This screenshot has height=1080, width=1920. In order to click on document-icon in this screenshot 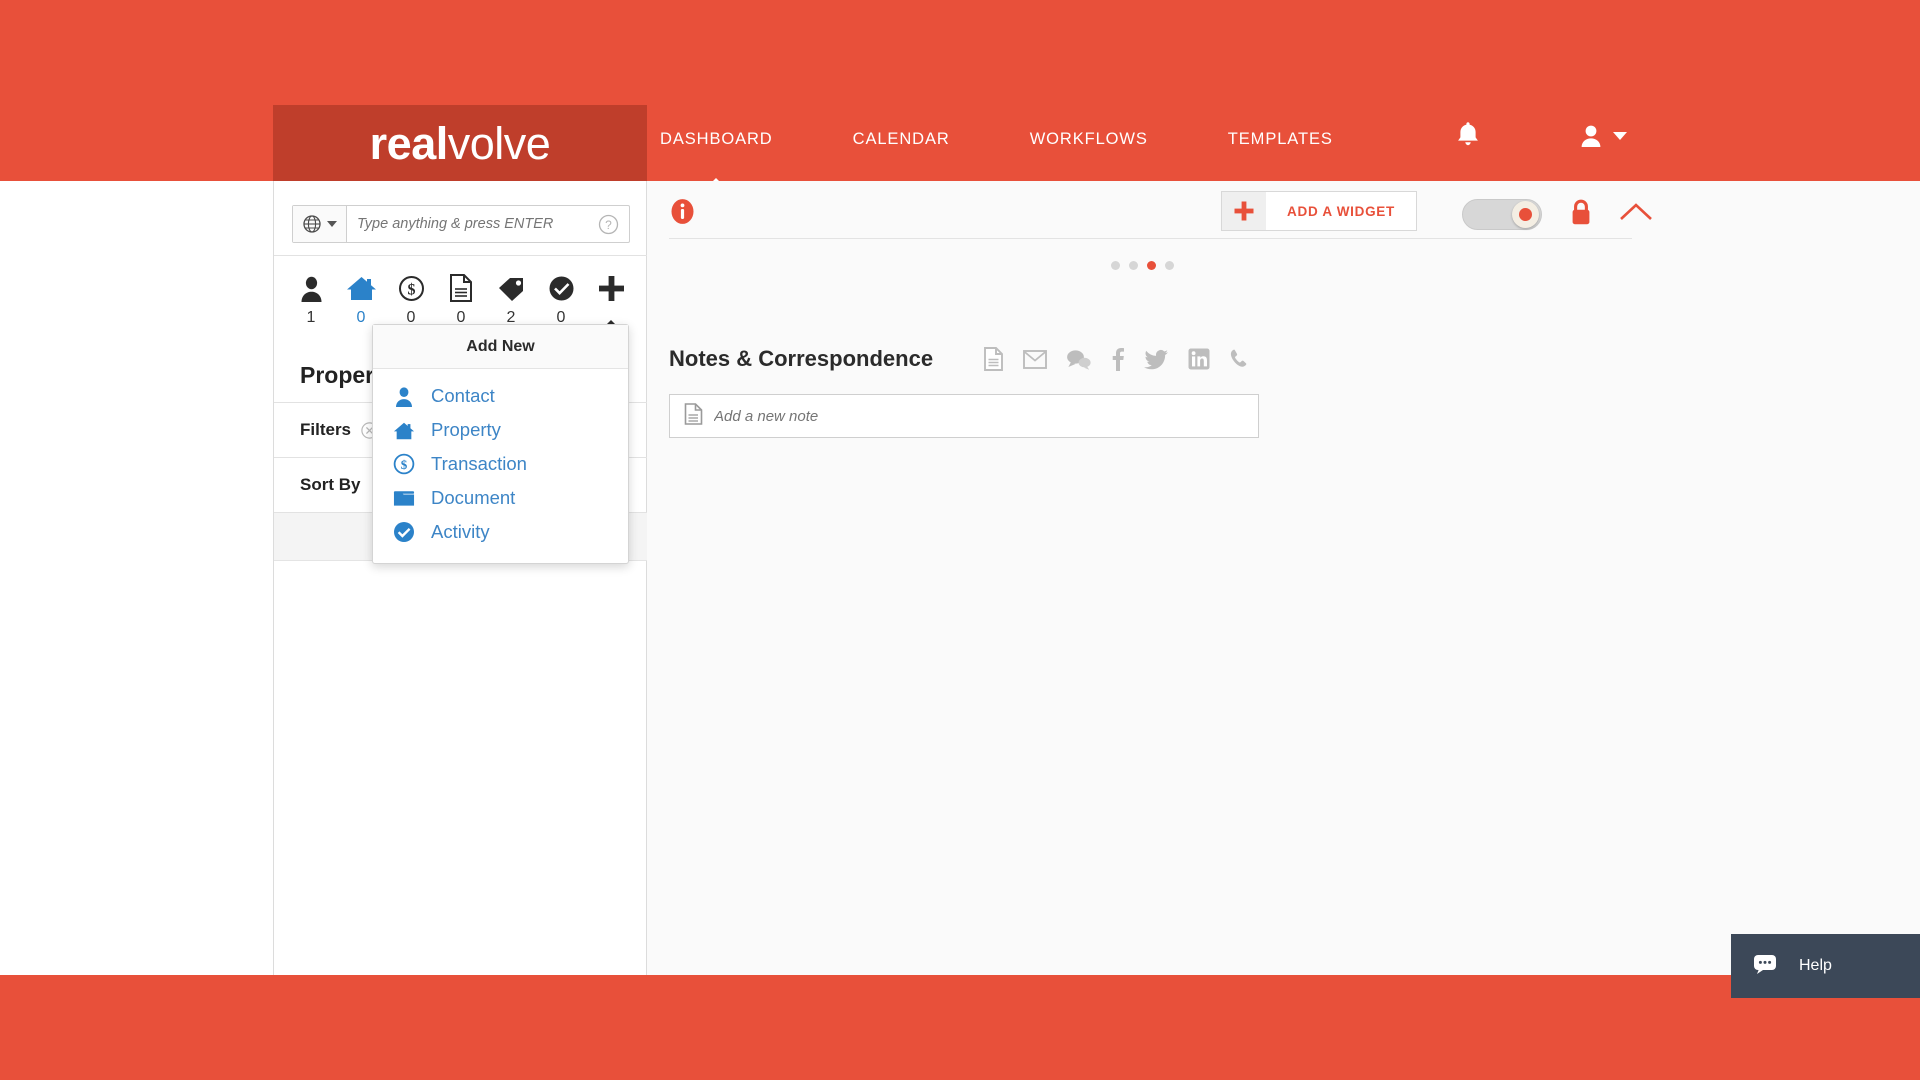, I will do `click(461, 288)`.